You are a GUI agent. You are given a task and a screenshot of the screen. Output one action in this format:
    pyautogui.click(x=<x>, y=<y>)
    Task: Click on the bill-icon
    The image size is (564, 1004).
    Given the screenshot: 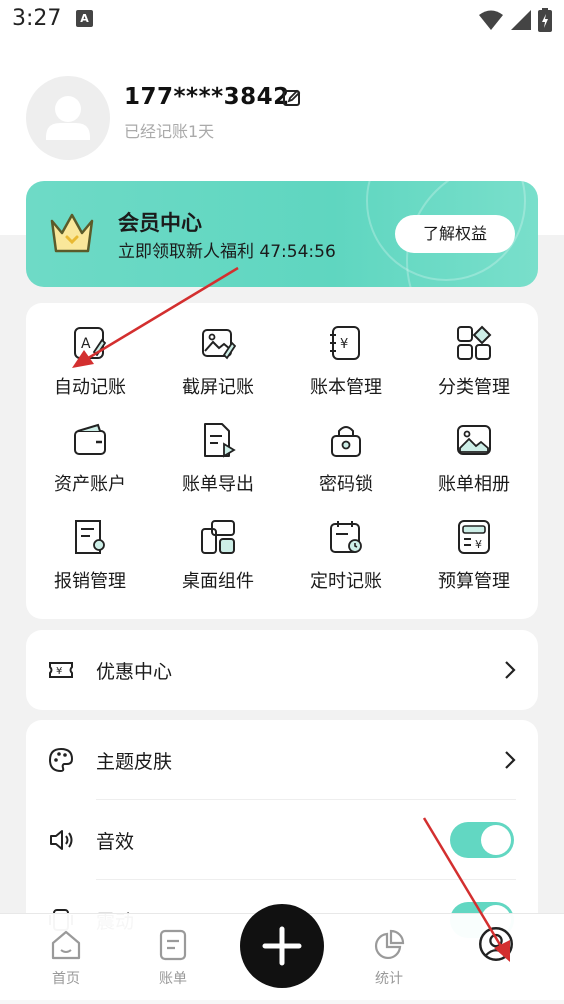 What is the action you would take?
    pyautogui.click(x=173, y=945)
    